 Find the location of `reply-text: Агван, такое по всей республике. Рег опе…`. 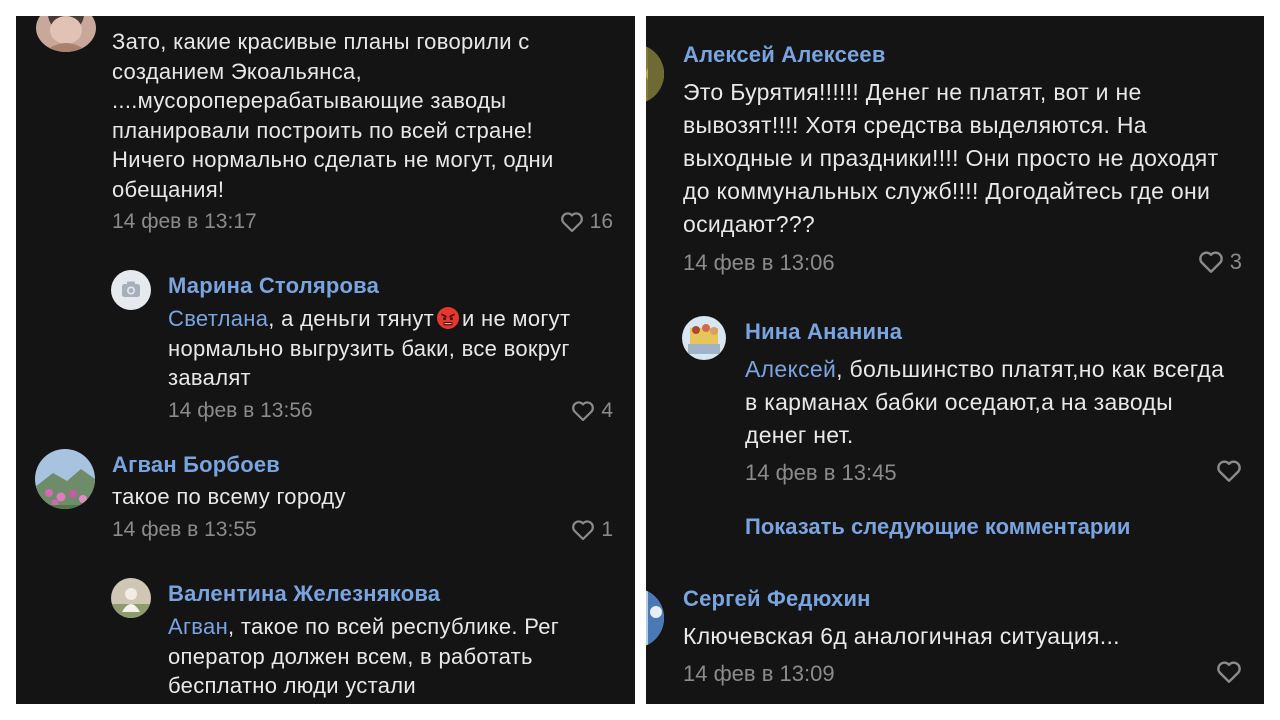

reply-text: Агван, такое по всей республике. Рег опе… is located at coordinates (364, 656).